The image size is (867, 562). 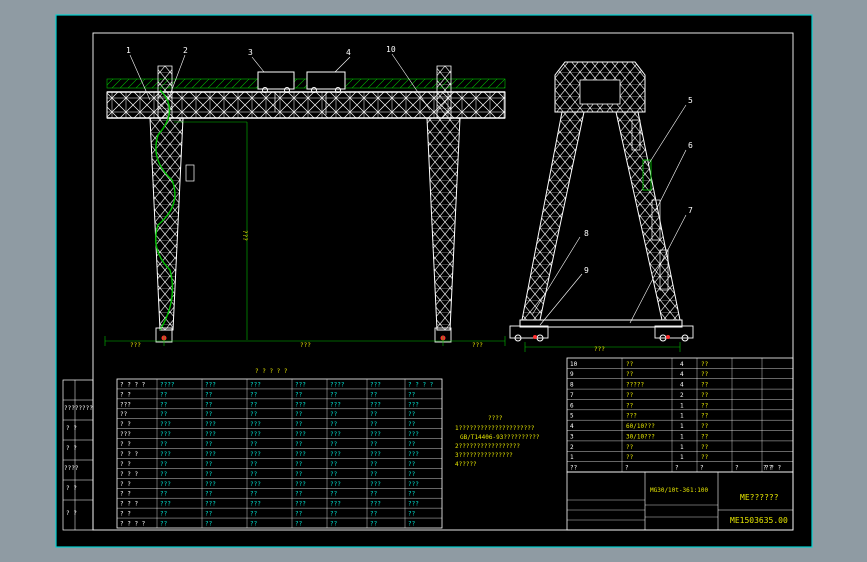 What do you see at coordinates (572, 416) in the screenshot?
I see `parts-cell: 5` at bounding box center [572, 416].